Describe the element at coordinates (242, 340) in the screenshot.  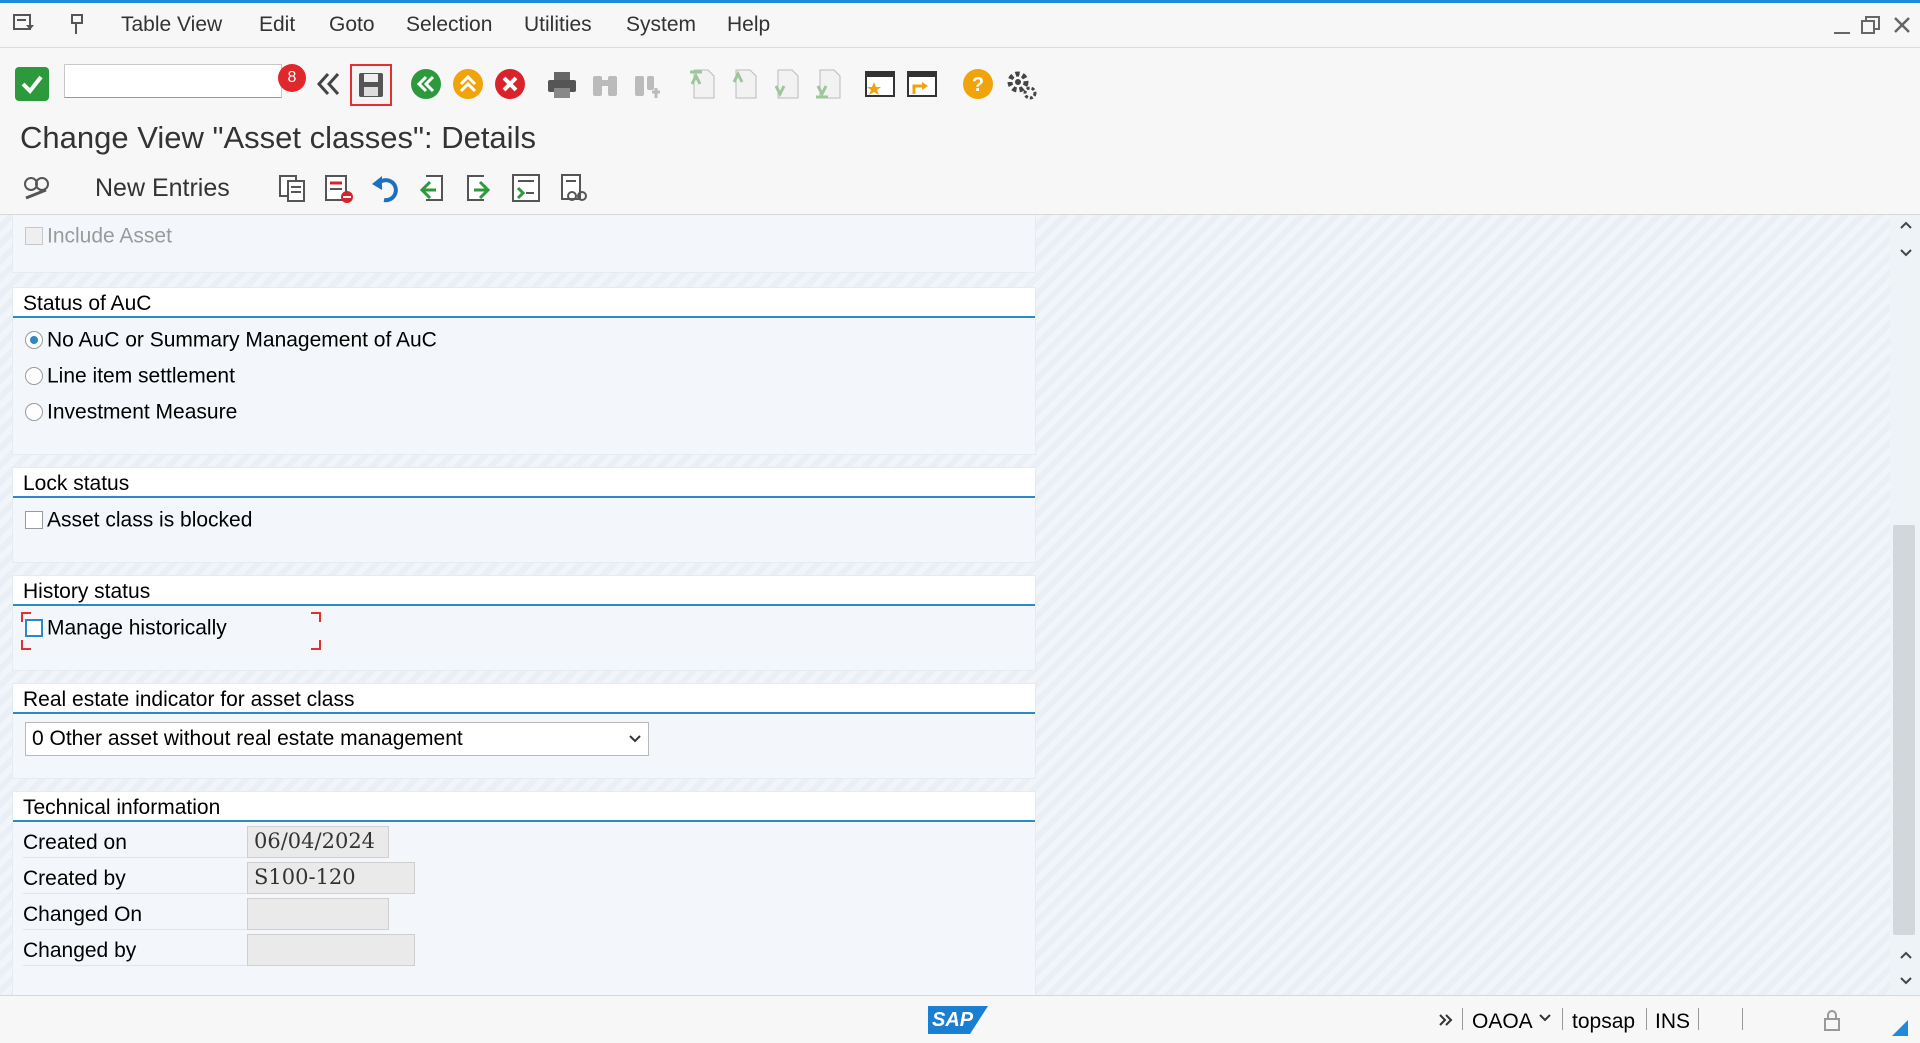
I see `auc-option-label: No AuC or Summary Management of AuC` at that location.